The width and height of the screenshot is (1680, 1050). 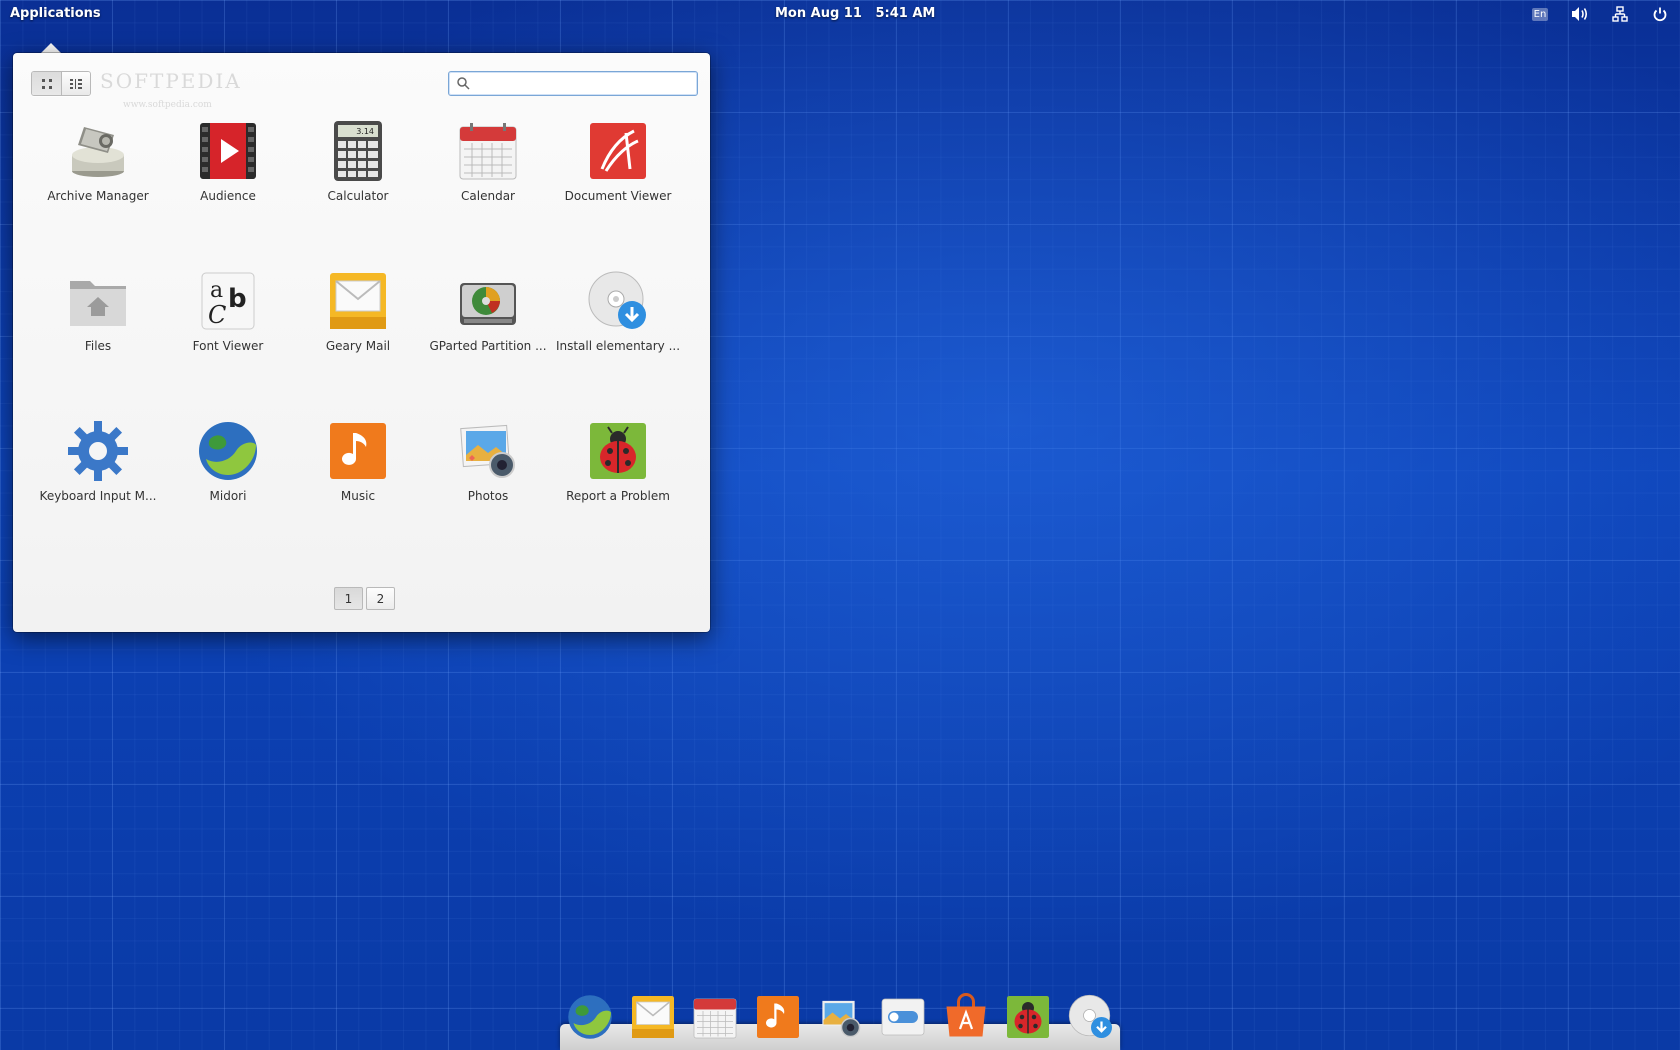 I want to click on app-label: Calendar, so click(x=488, y=196).